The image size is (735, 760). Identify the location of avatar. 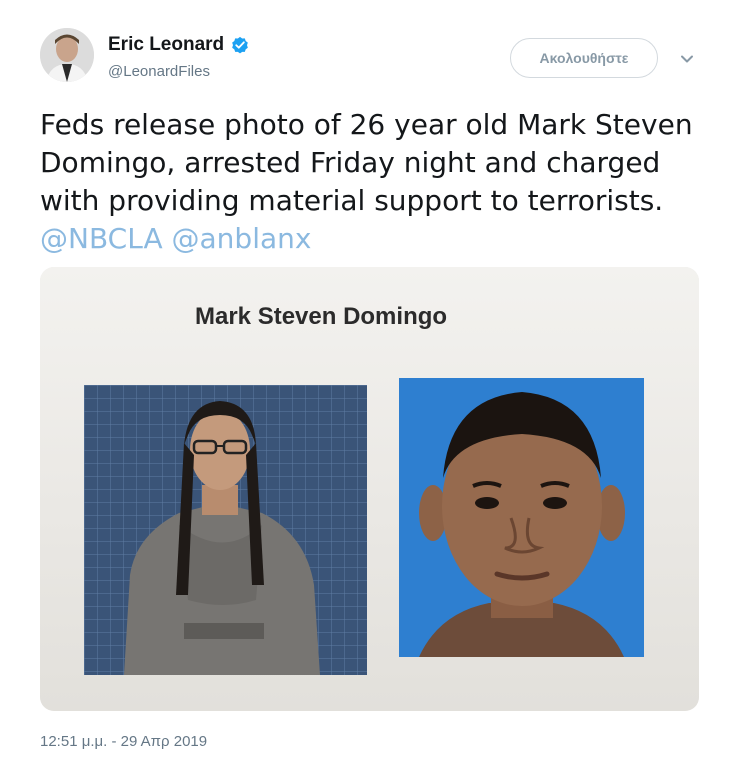
(67, 55).